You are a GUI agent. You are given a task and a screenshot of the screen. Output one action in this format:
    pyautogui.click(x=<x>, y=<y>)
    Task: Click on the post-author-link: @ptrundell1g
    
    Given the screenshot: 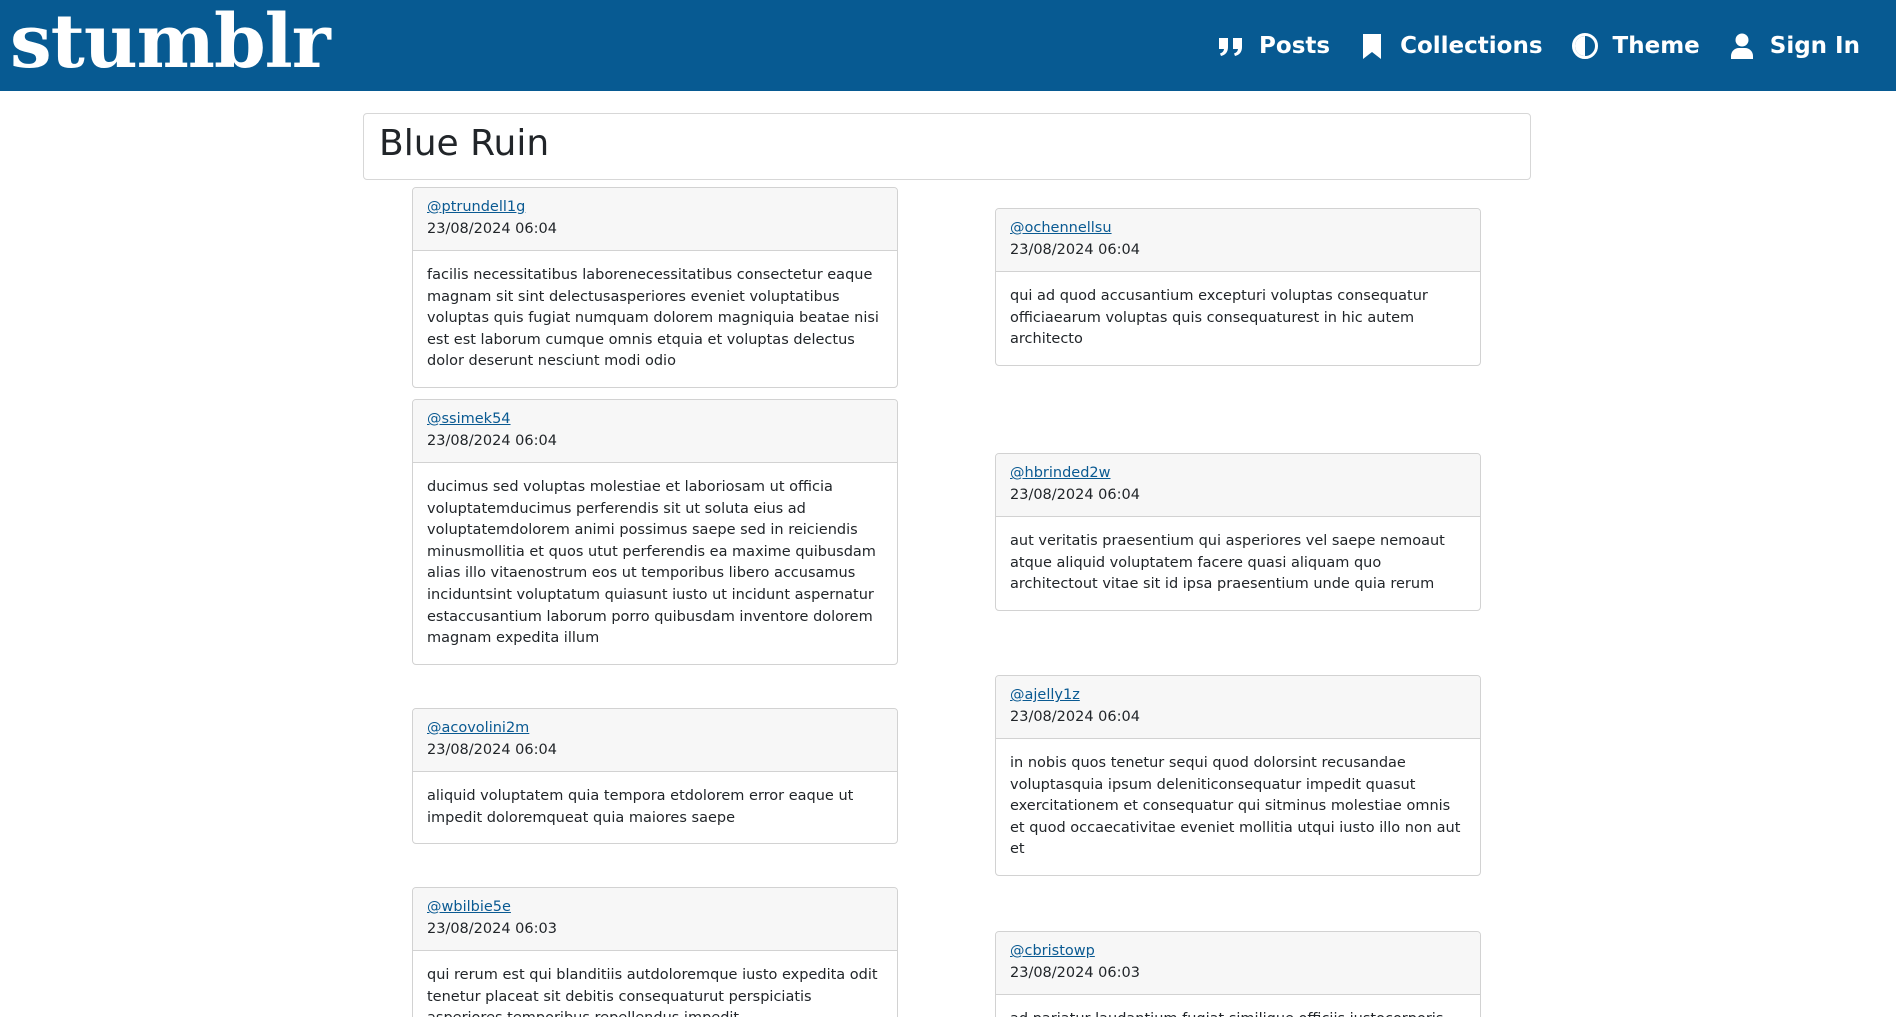 What is the action you would take?
    pyautogui.click(x=655, y=208)
    